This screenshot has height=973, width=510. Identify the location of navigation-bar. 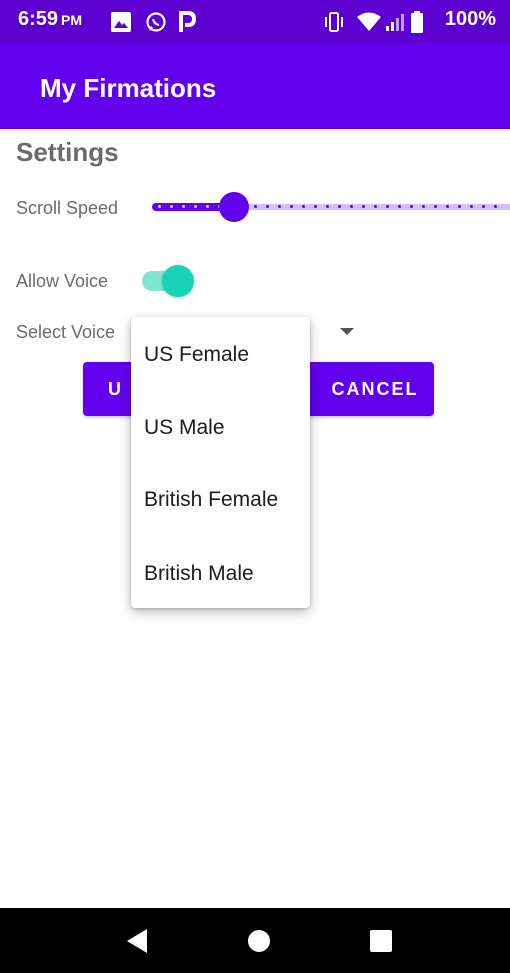
(255, 940).